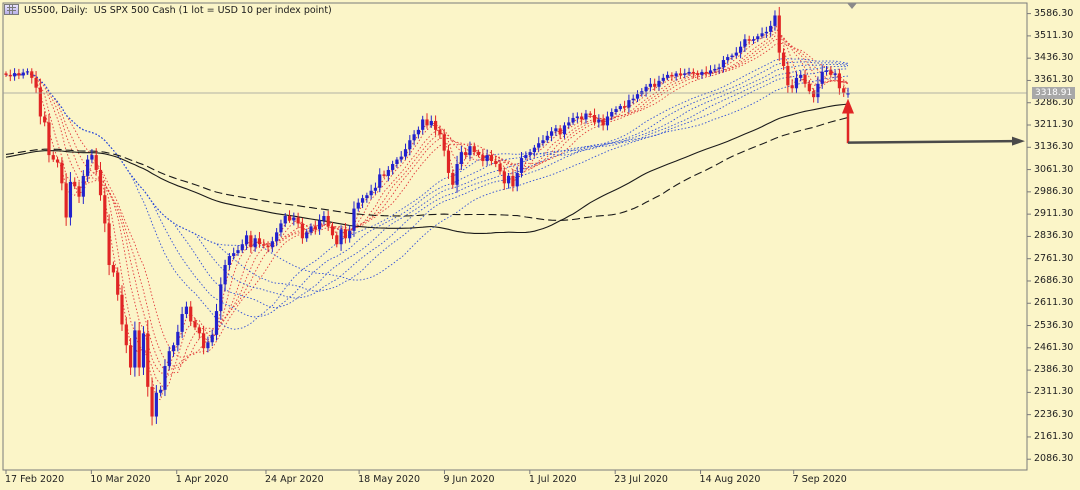  I want to click on x-tick-label: 23 Jul 2020, so click(641, 479).